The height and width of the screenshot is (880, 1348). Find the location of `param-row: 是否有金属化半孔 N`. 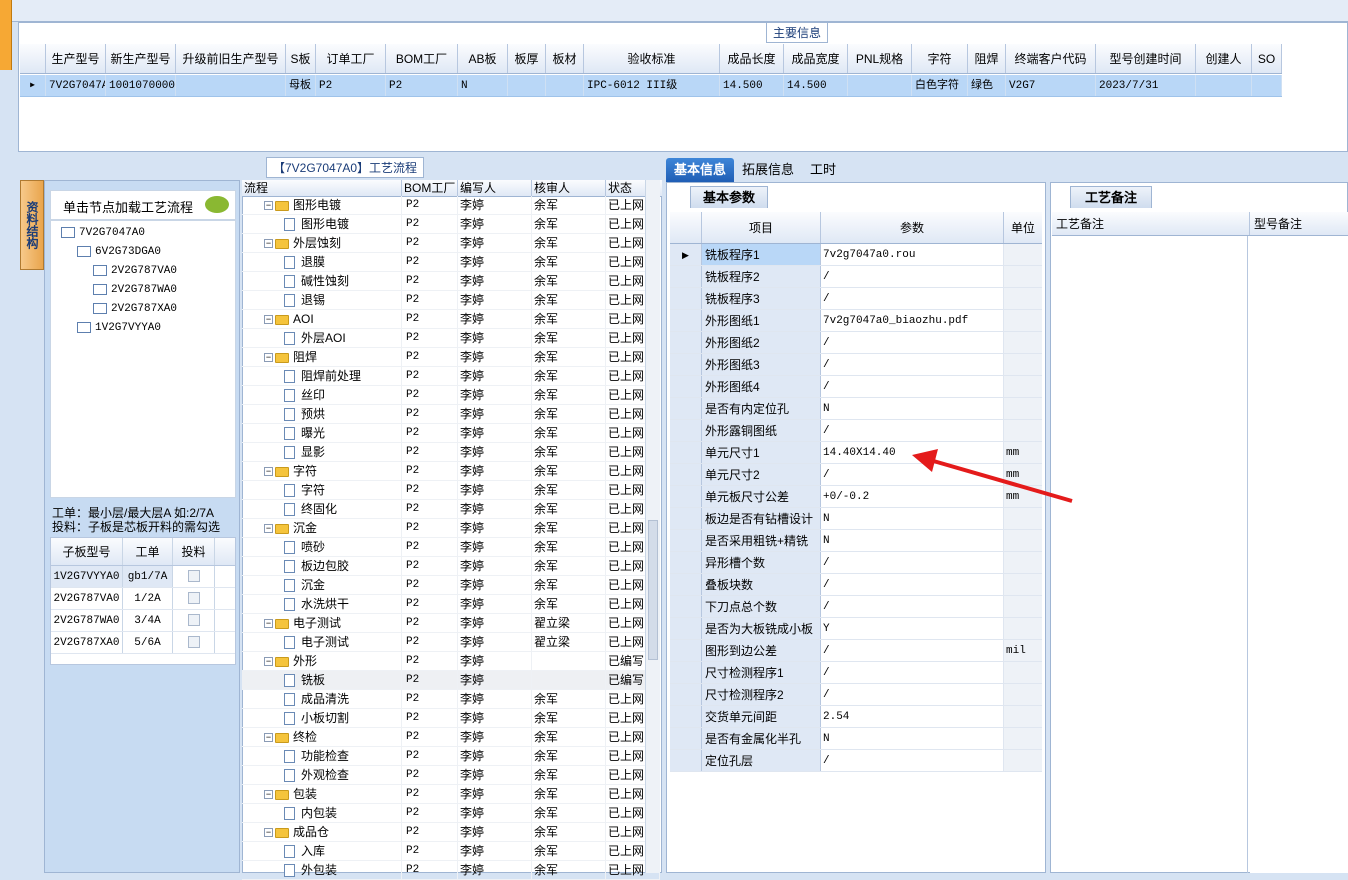

param-row: 是否有金属化半孔 N is located at coordinates (856, 739).